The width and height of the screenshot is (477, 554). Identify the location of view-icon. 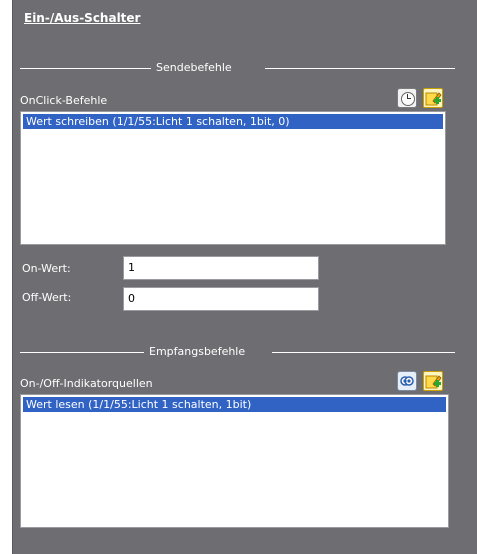
(407, 381).